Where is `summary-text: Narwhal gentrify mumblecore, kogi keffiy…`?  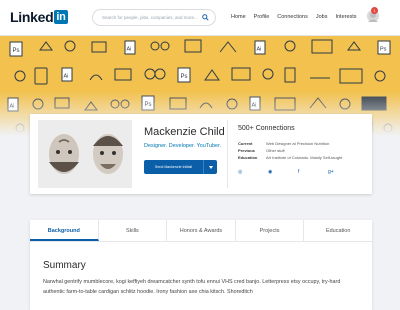
summary-text: Narwhal gentrify mumblecore, kogi keffiy… is located at coordinates (192, 287).